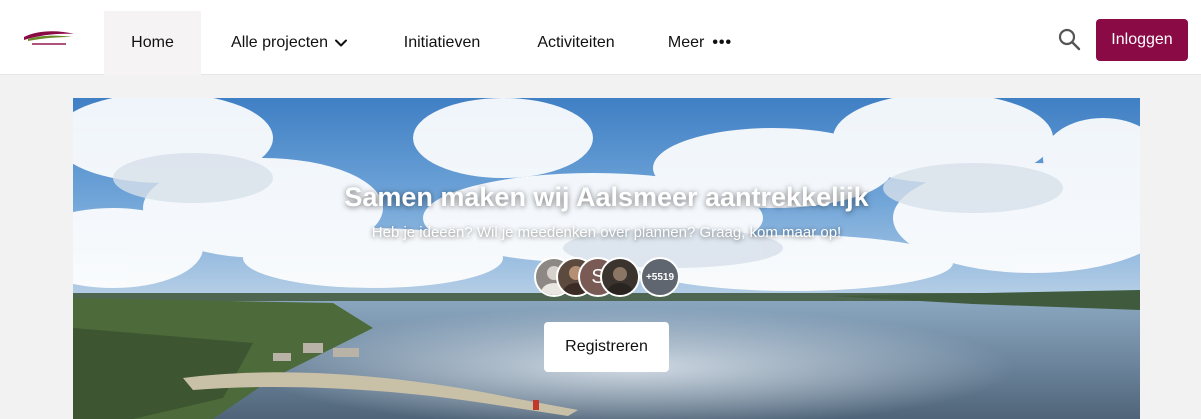 This screenshot has height=419, width=1201. What do you see at coordinates (1069, 39) in the screenshot?
I see `search-icon` at bounding box center [1069, 39].